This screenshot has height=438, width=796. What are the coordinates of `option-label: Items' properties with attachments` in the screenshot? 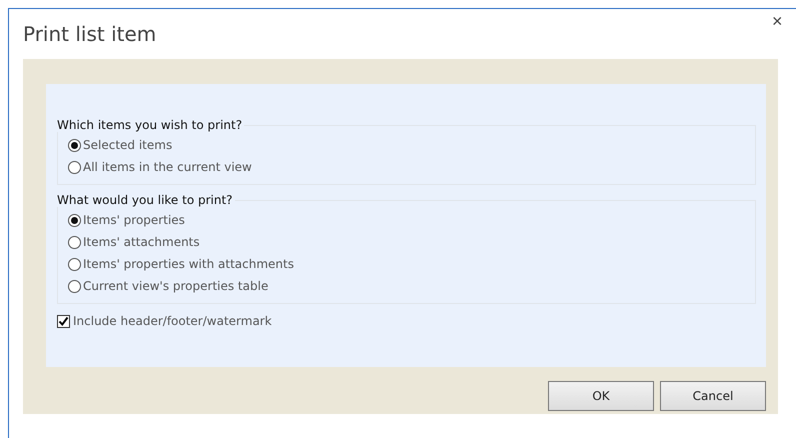 It's located at (188, 264).